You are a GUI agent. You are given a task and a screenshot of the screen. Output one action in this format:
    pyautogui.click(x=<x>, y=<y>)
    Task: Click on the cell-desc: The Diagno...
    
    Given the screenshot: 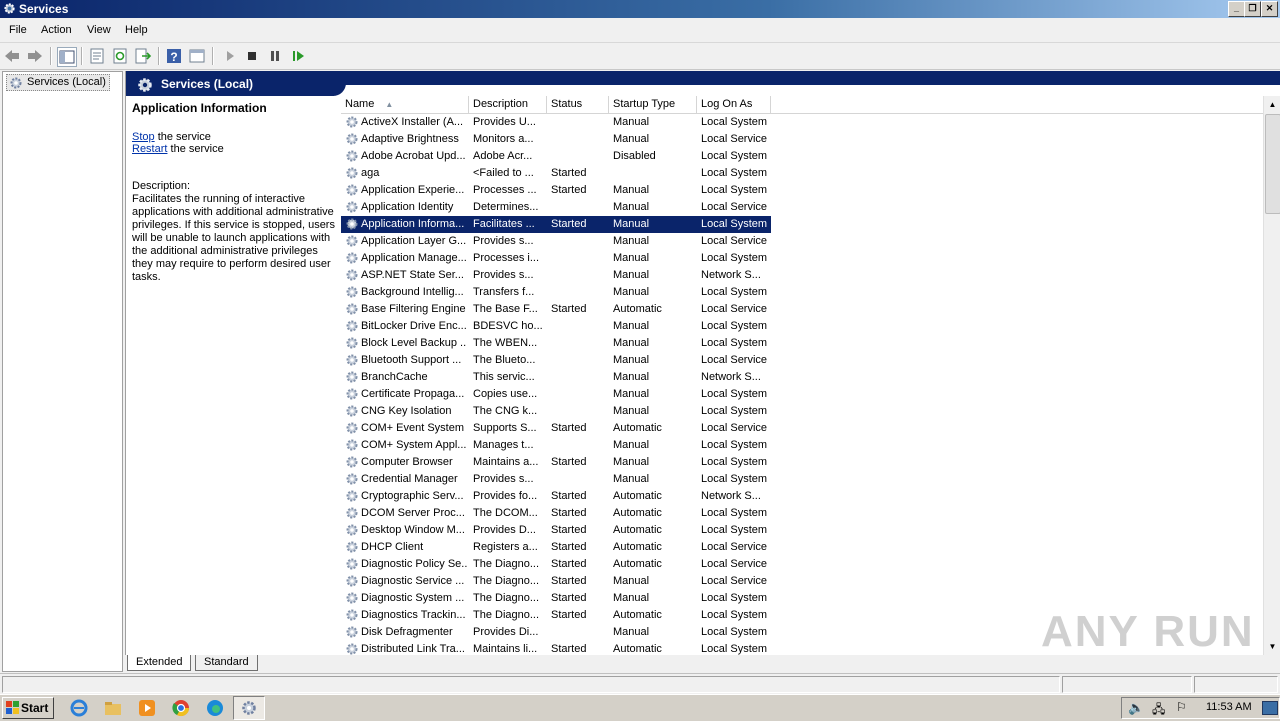 What is the action you would take?
    pyautogui.click(x=506, y=615)
    